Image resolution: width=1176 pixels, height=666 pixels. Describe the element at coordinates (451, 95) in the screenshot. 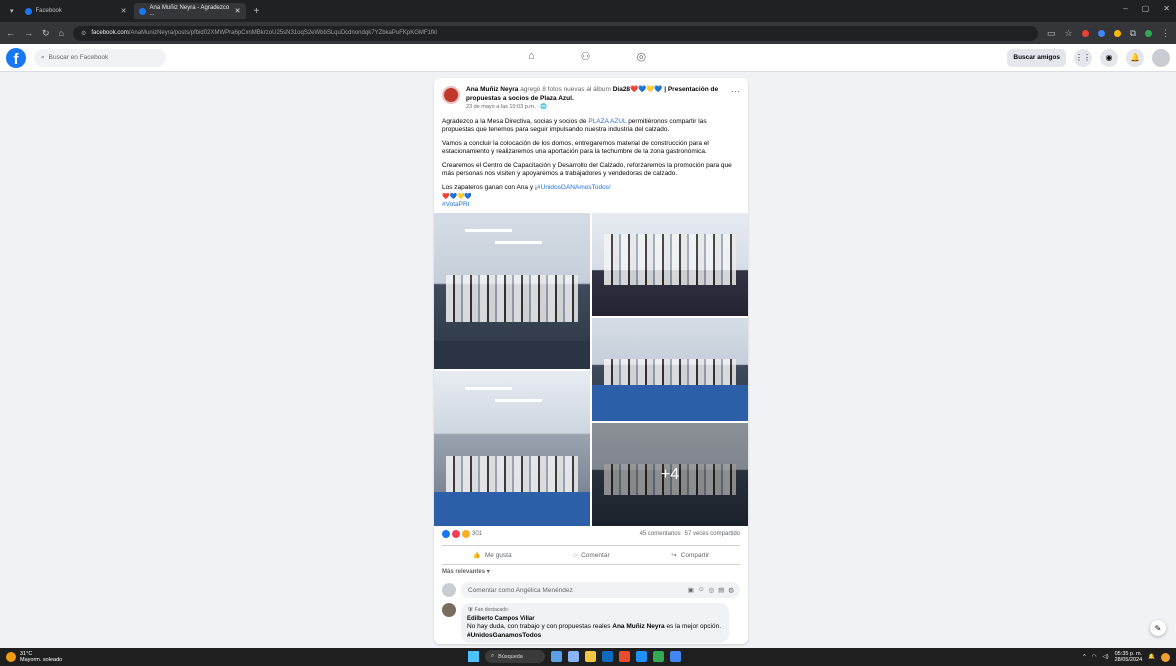

I see `author-avatar` at that location.